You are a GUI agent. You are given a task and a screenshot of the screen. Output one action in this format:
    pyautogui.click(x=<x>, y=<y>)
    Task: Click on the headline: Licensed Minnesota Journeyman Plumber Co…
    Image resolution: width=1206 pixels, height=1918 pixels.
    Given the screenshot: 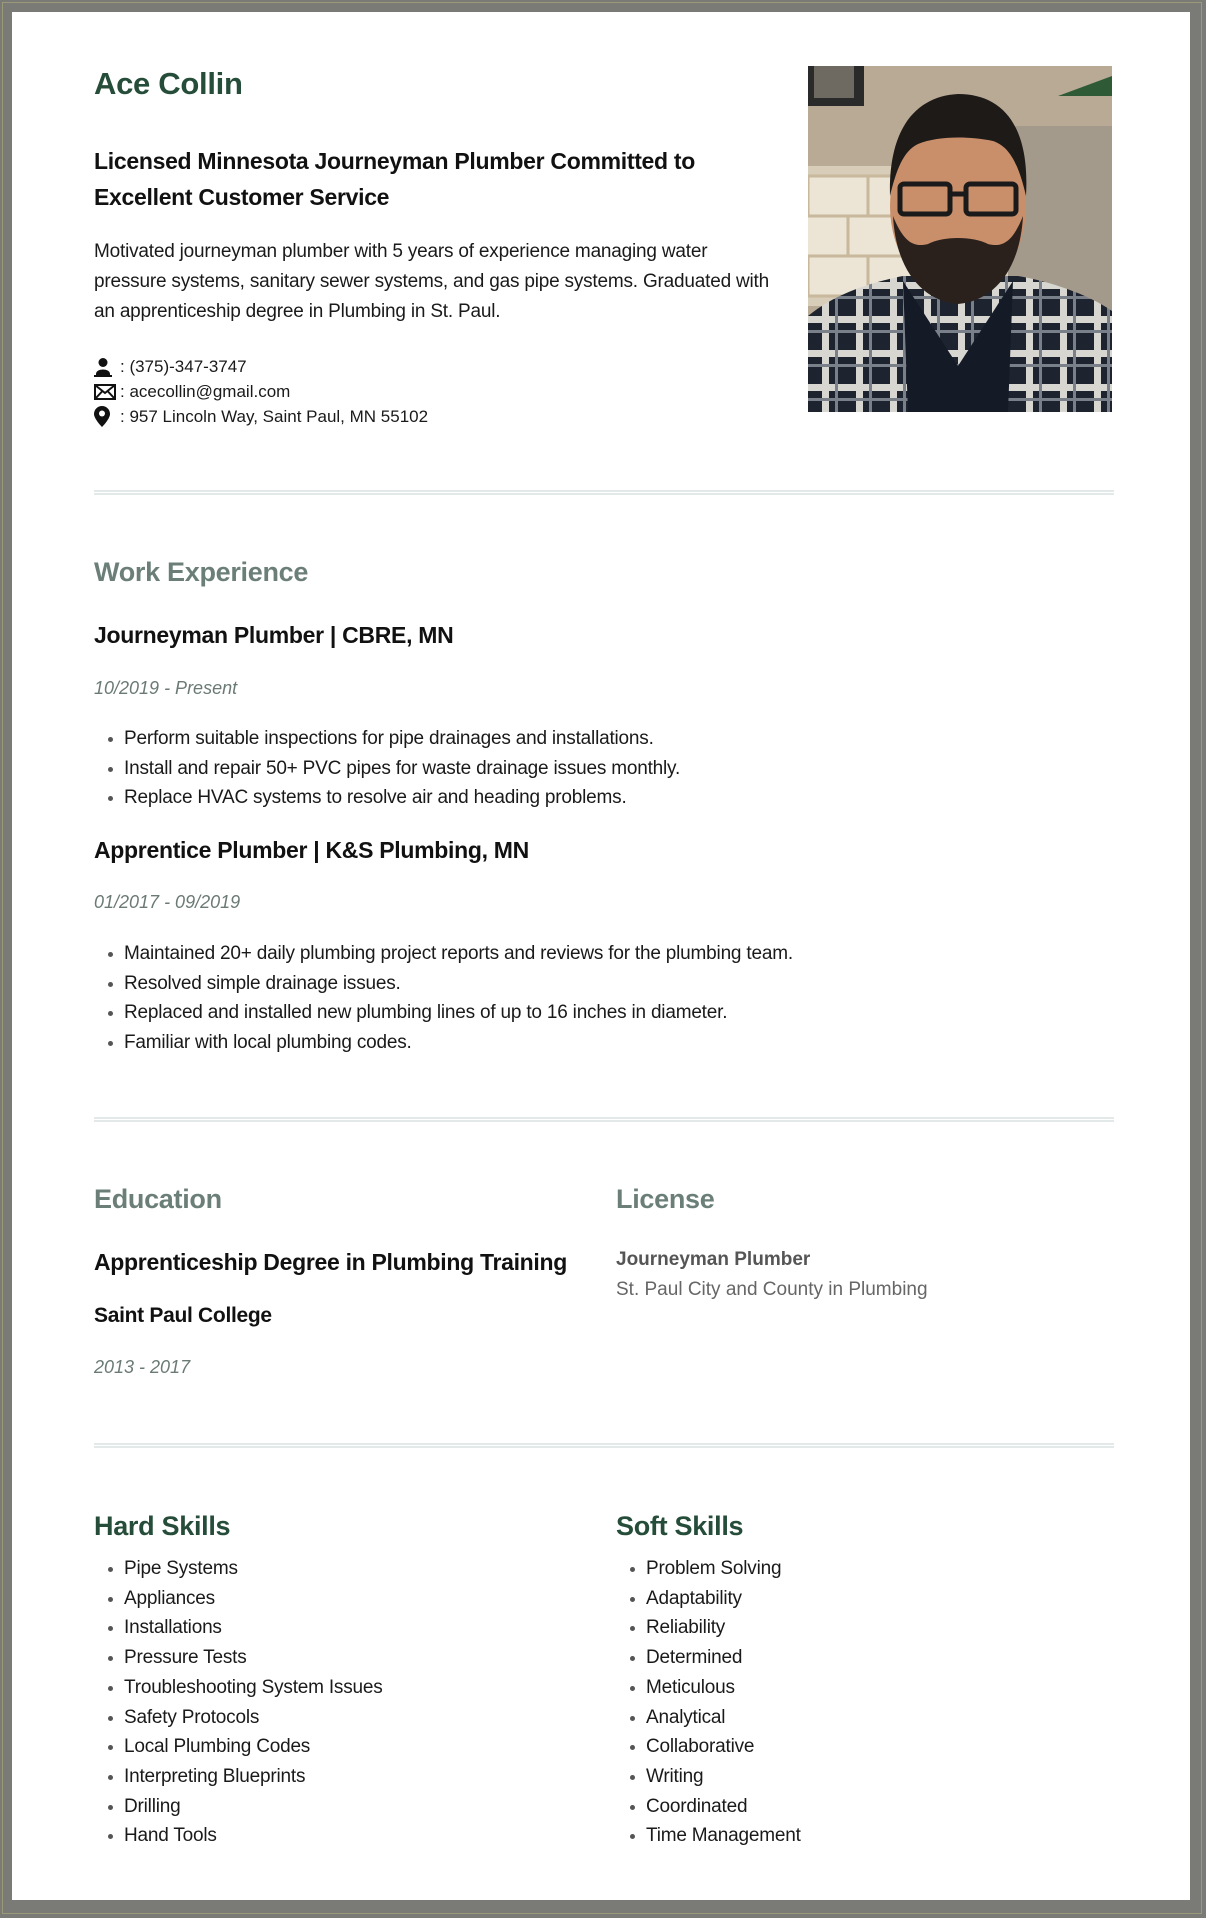 What is the action you would take?
    pyautogui.click(x=394, y=179)
    